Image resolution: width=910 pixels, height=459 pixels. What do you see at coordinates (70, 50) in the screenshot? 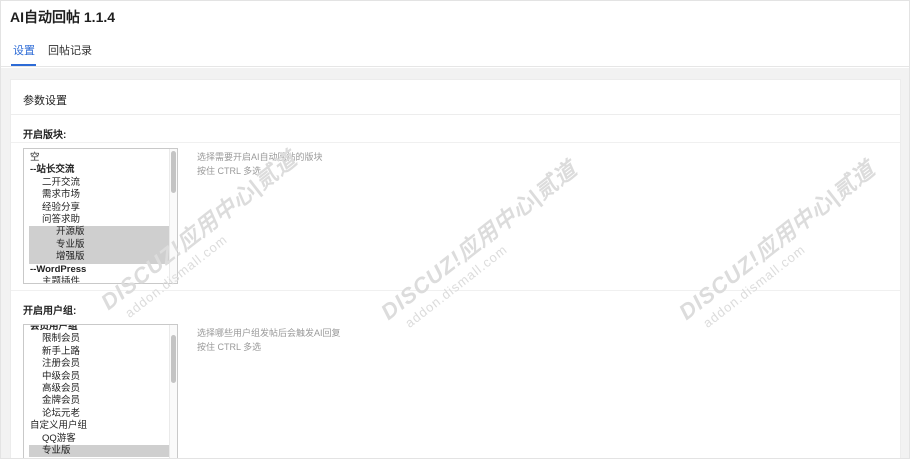
I see `tab-reply-log: 回帖记录` at bounding box center [70, 50].